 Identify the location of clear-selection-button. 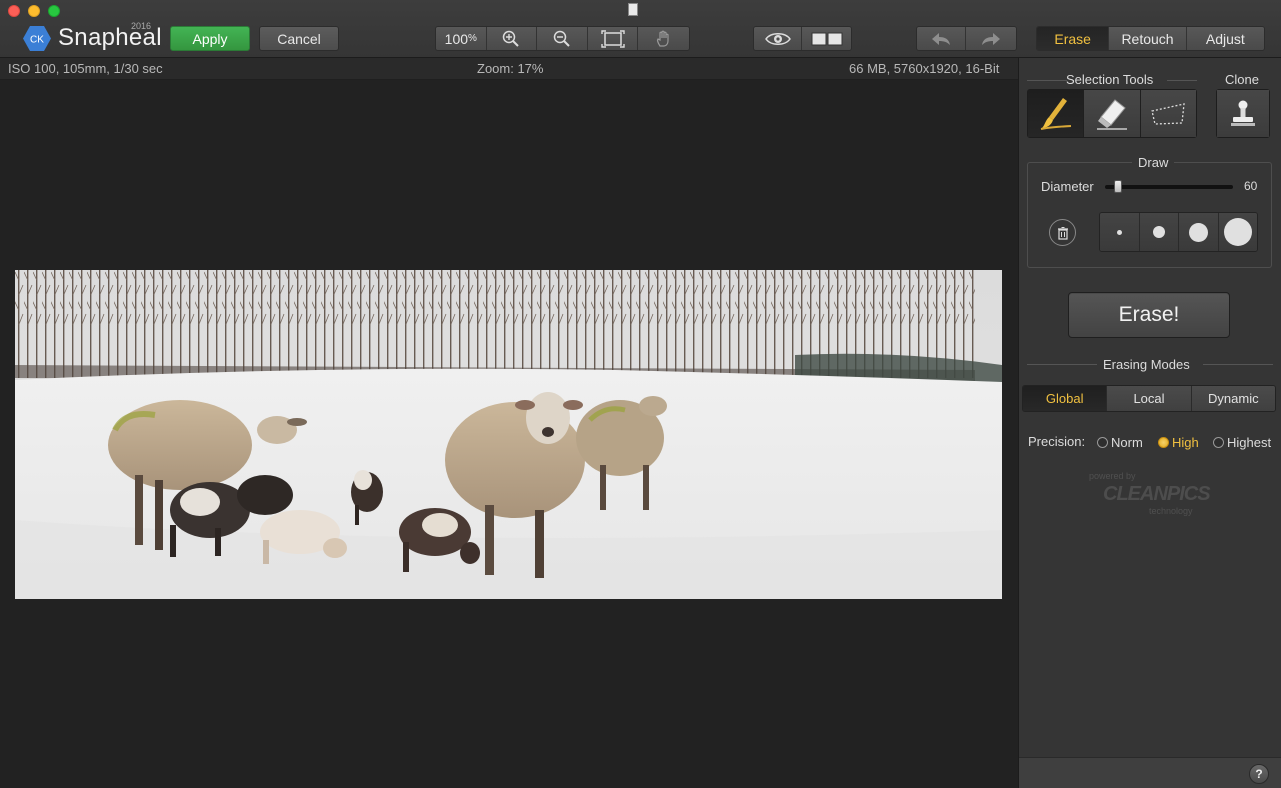
(1062, 232).